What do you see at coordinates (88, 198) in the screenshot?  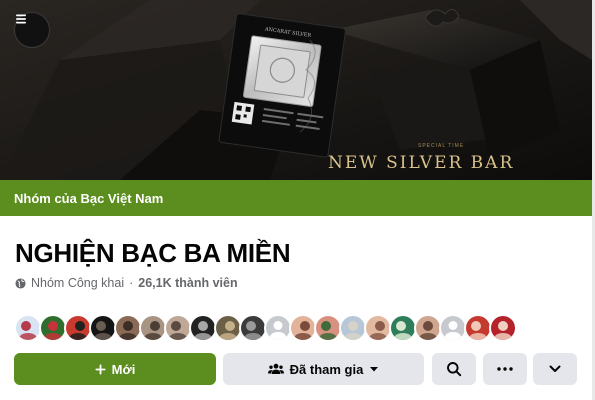 I see `parent-group-label: Nhóm của Bạc Việt Nam` at bounding box center [88, 198].